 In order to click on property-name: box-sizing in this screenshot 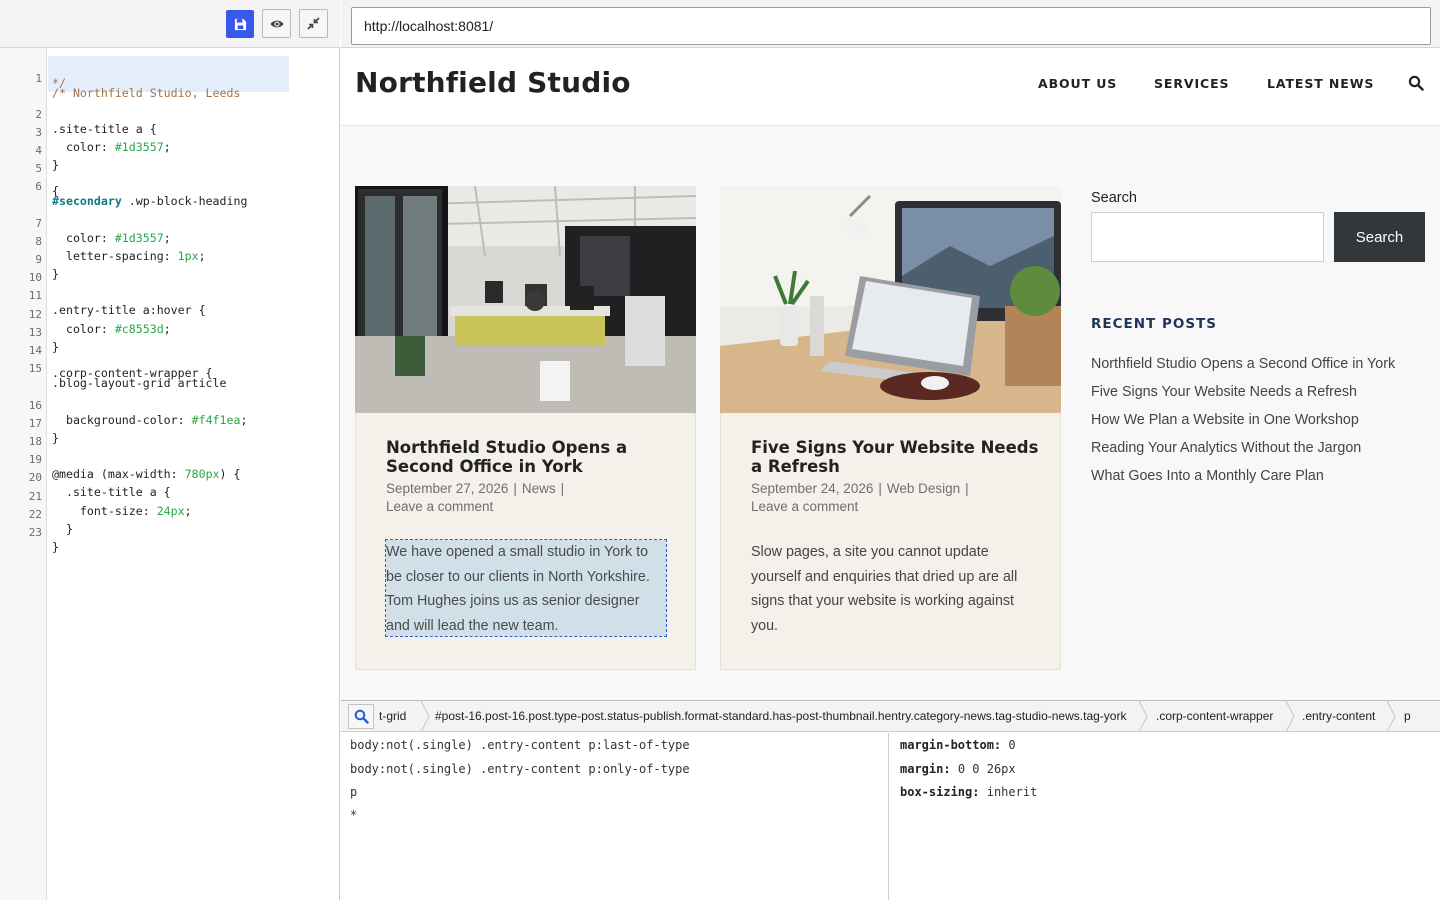, I will do `click(936, 792)`.